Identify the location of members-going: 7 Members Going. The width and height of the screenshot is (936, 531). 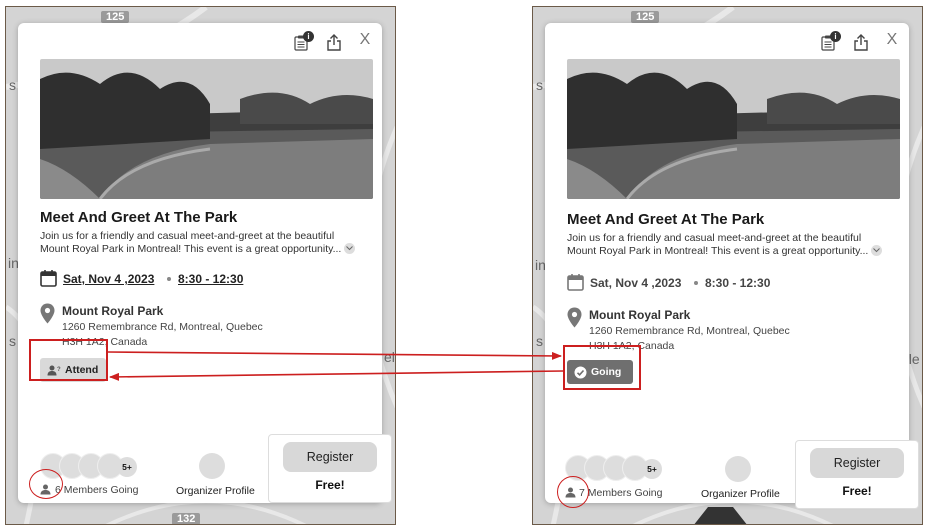
(620, 493).